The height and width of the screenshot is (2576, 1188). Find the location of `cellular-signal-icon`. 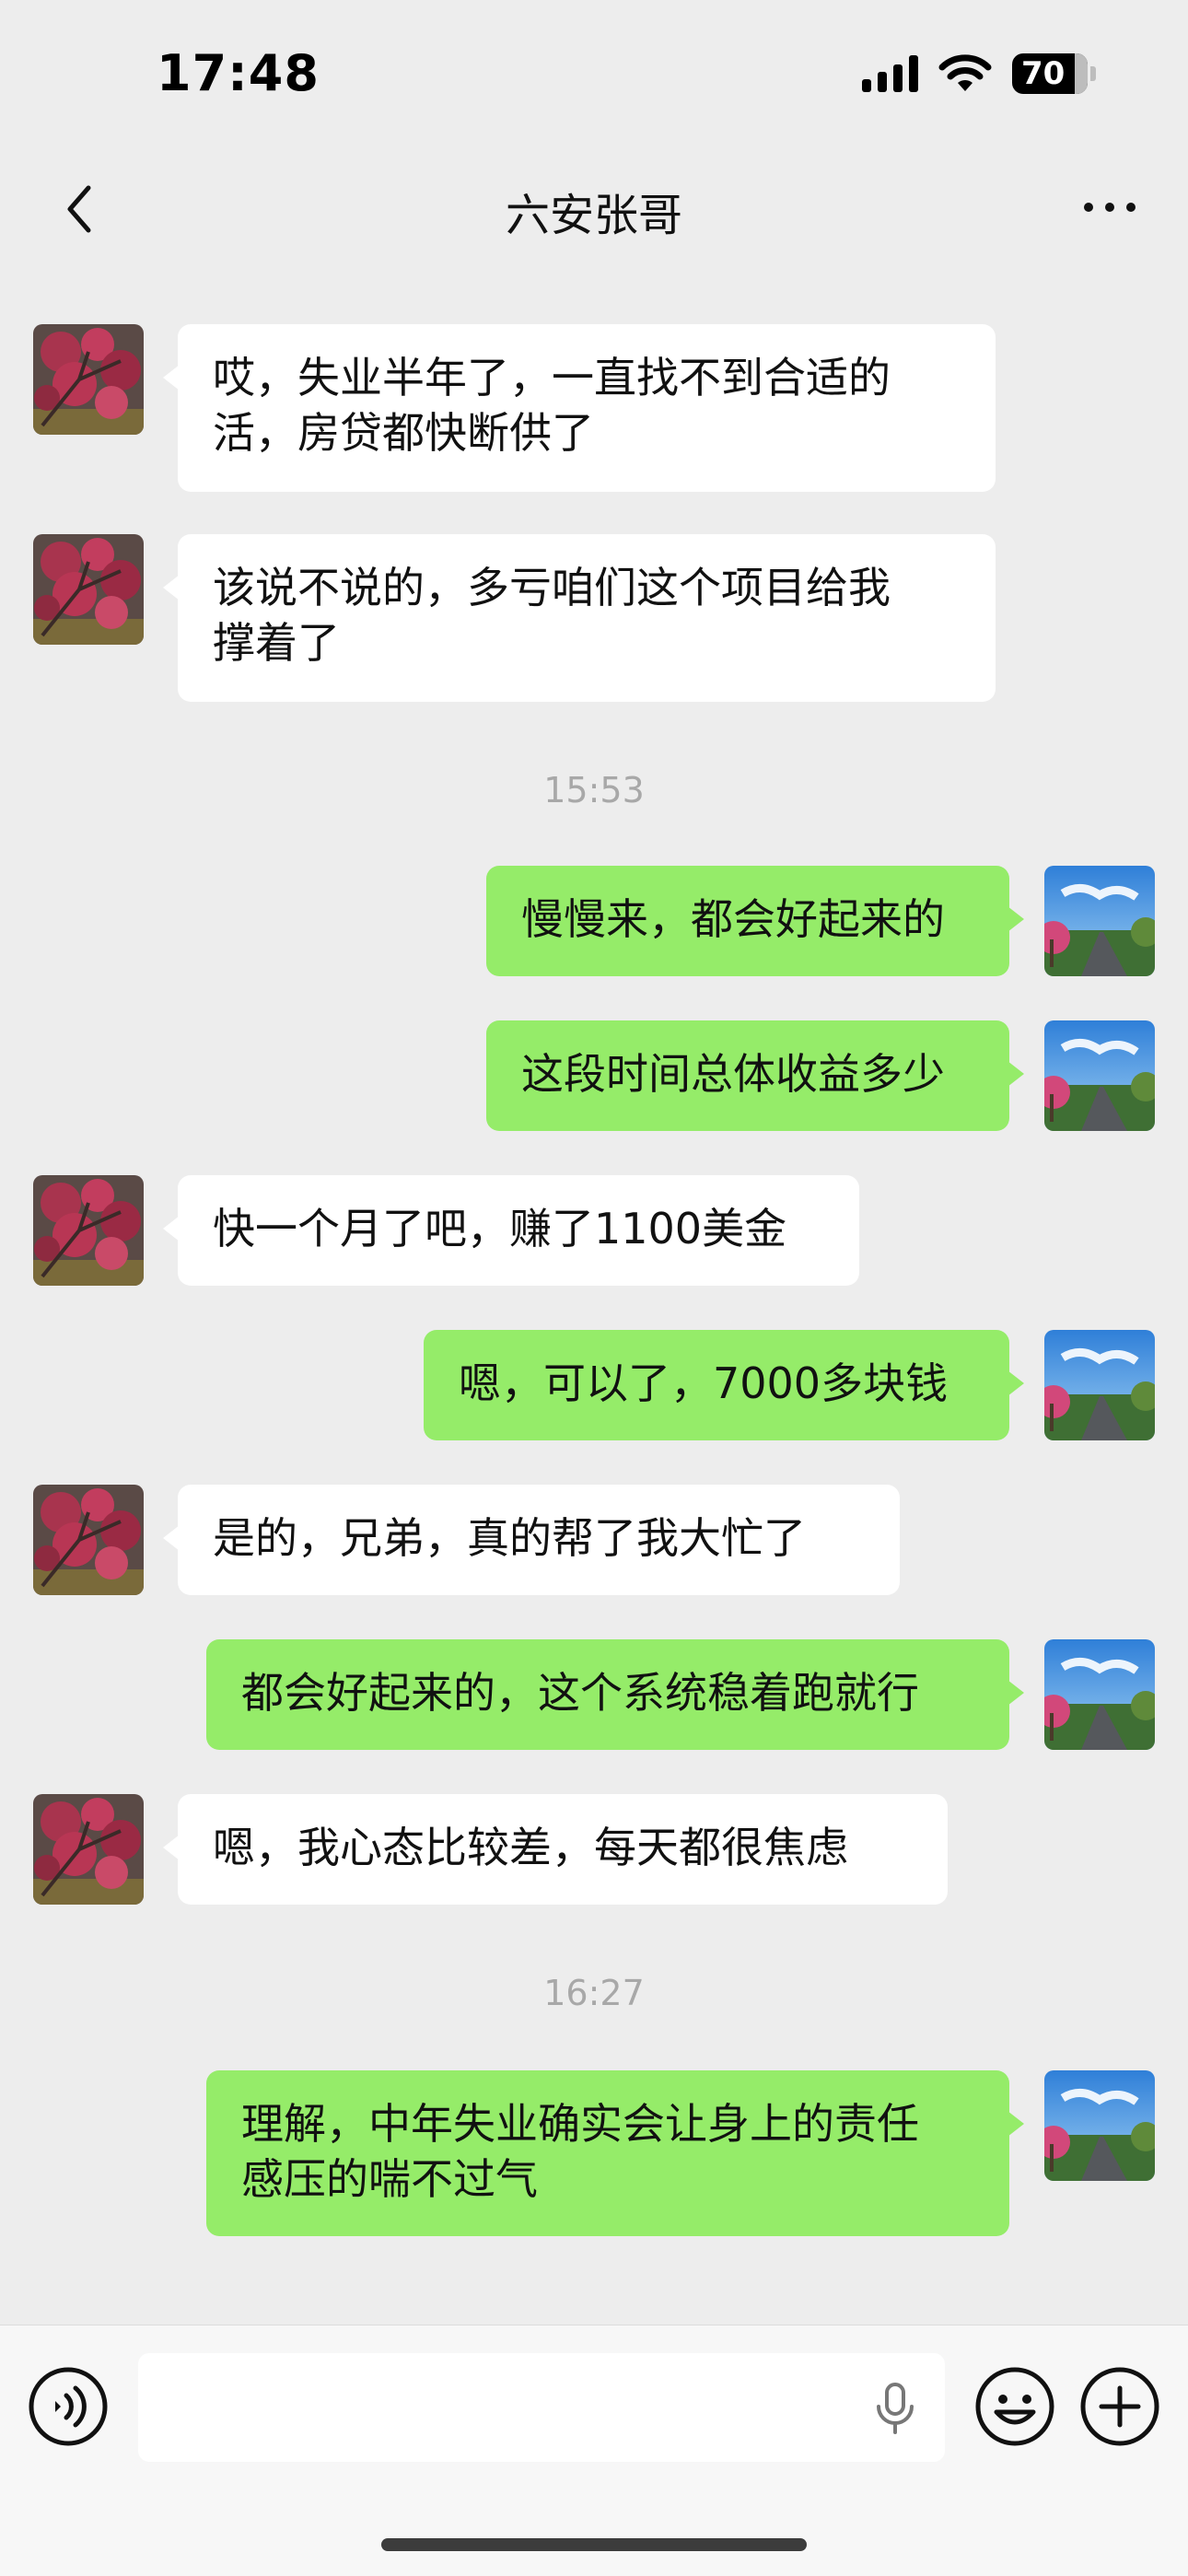

cellular-signal-icon is located at coordinates (890, 73).